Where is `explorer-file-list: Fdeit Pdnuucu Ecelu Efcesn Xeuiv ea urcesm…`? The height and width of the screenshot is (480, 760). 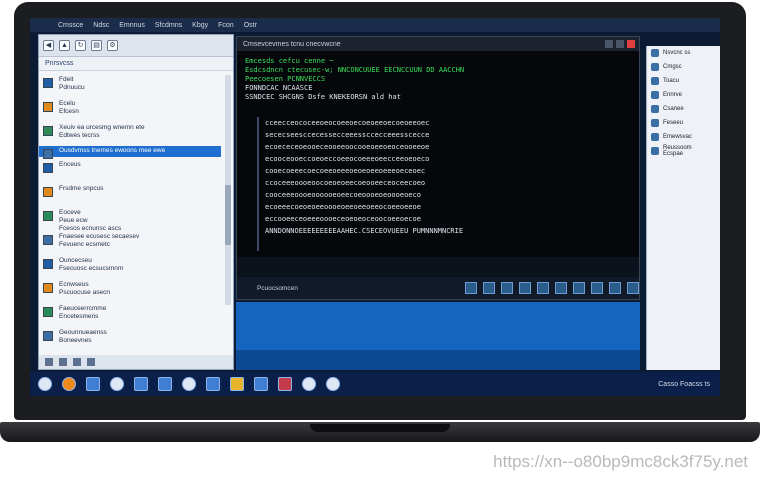
explorer-file-list: Fdeit Pdnuucu Ecelu Efcesn Xeuiv ea urcesm… is located at coordinates (130, 211).